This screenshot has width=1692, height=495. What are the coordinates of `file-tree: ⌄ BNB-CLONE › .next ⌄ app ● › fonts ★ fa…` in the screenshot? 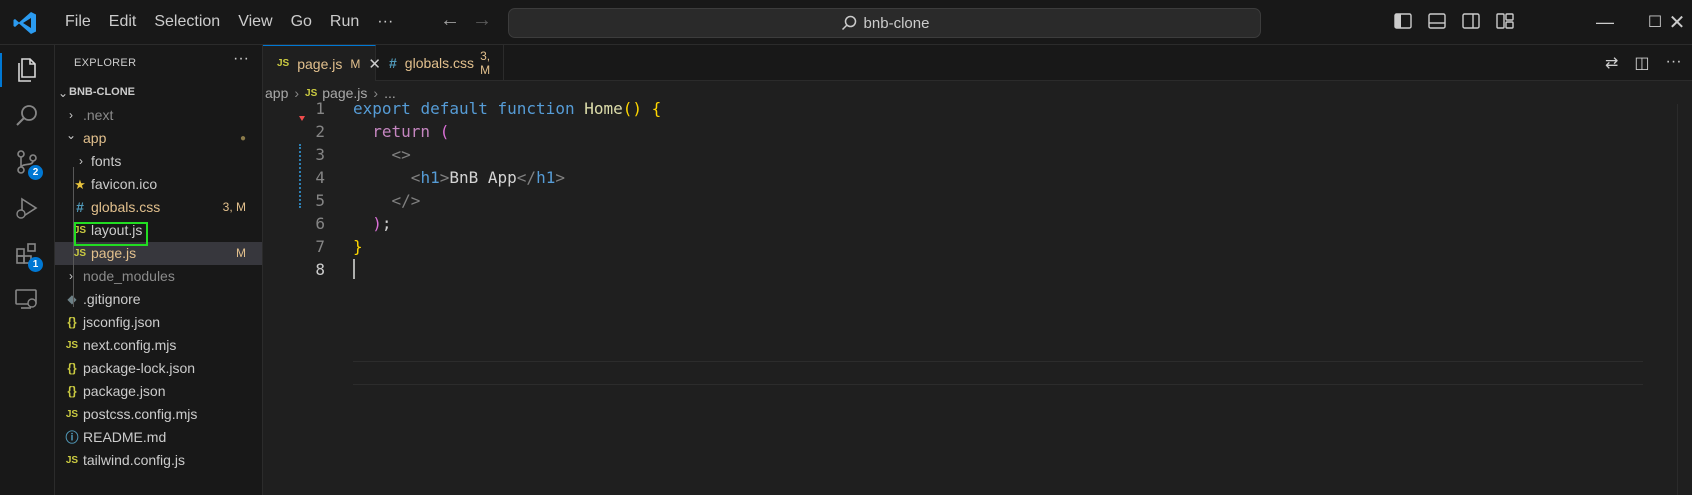 It's located at (158, 276).